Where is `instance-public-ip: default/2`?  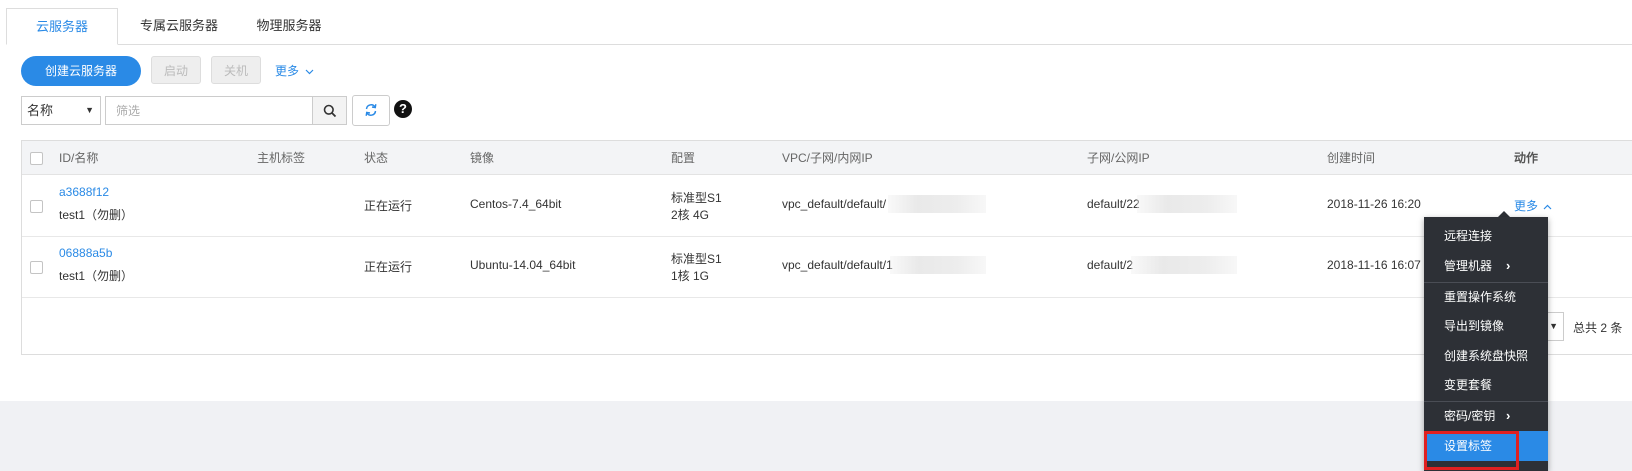 instance-public-ip: default/2 is located at coordinates (1110, 265).